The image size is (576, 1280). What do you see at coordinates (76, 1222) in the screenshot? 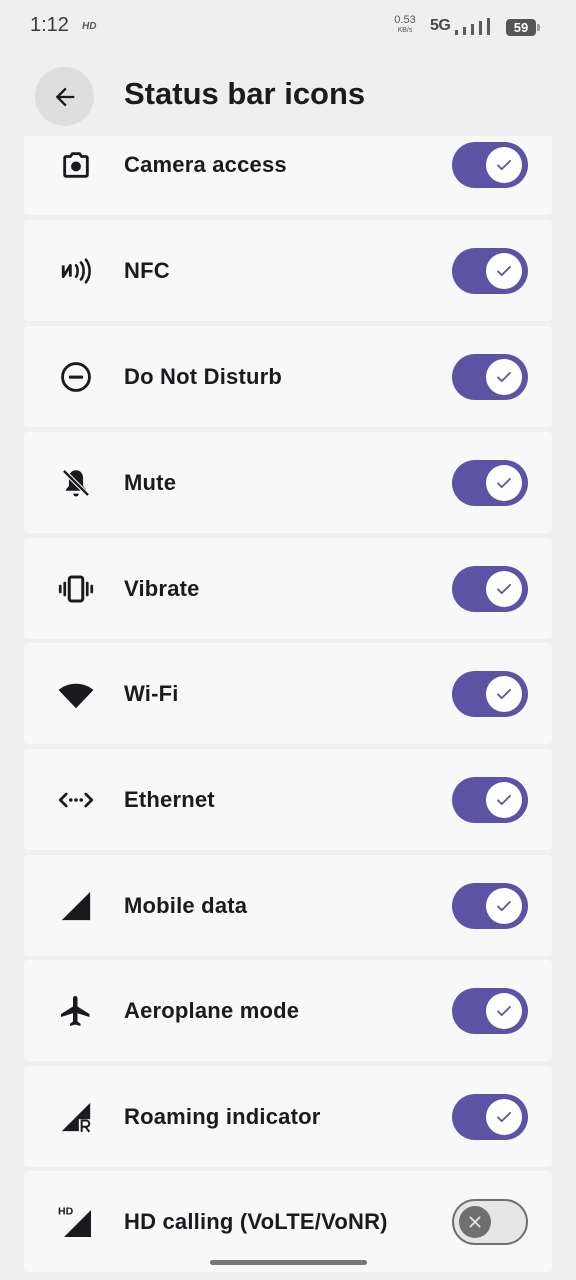
I see `hd-calling-icon: HD` at bounding box center [76, 1222].